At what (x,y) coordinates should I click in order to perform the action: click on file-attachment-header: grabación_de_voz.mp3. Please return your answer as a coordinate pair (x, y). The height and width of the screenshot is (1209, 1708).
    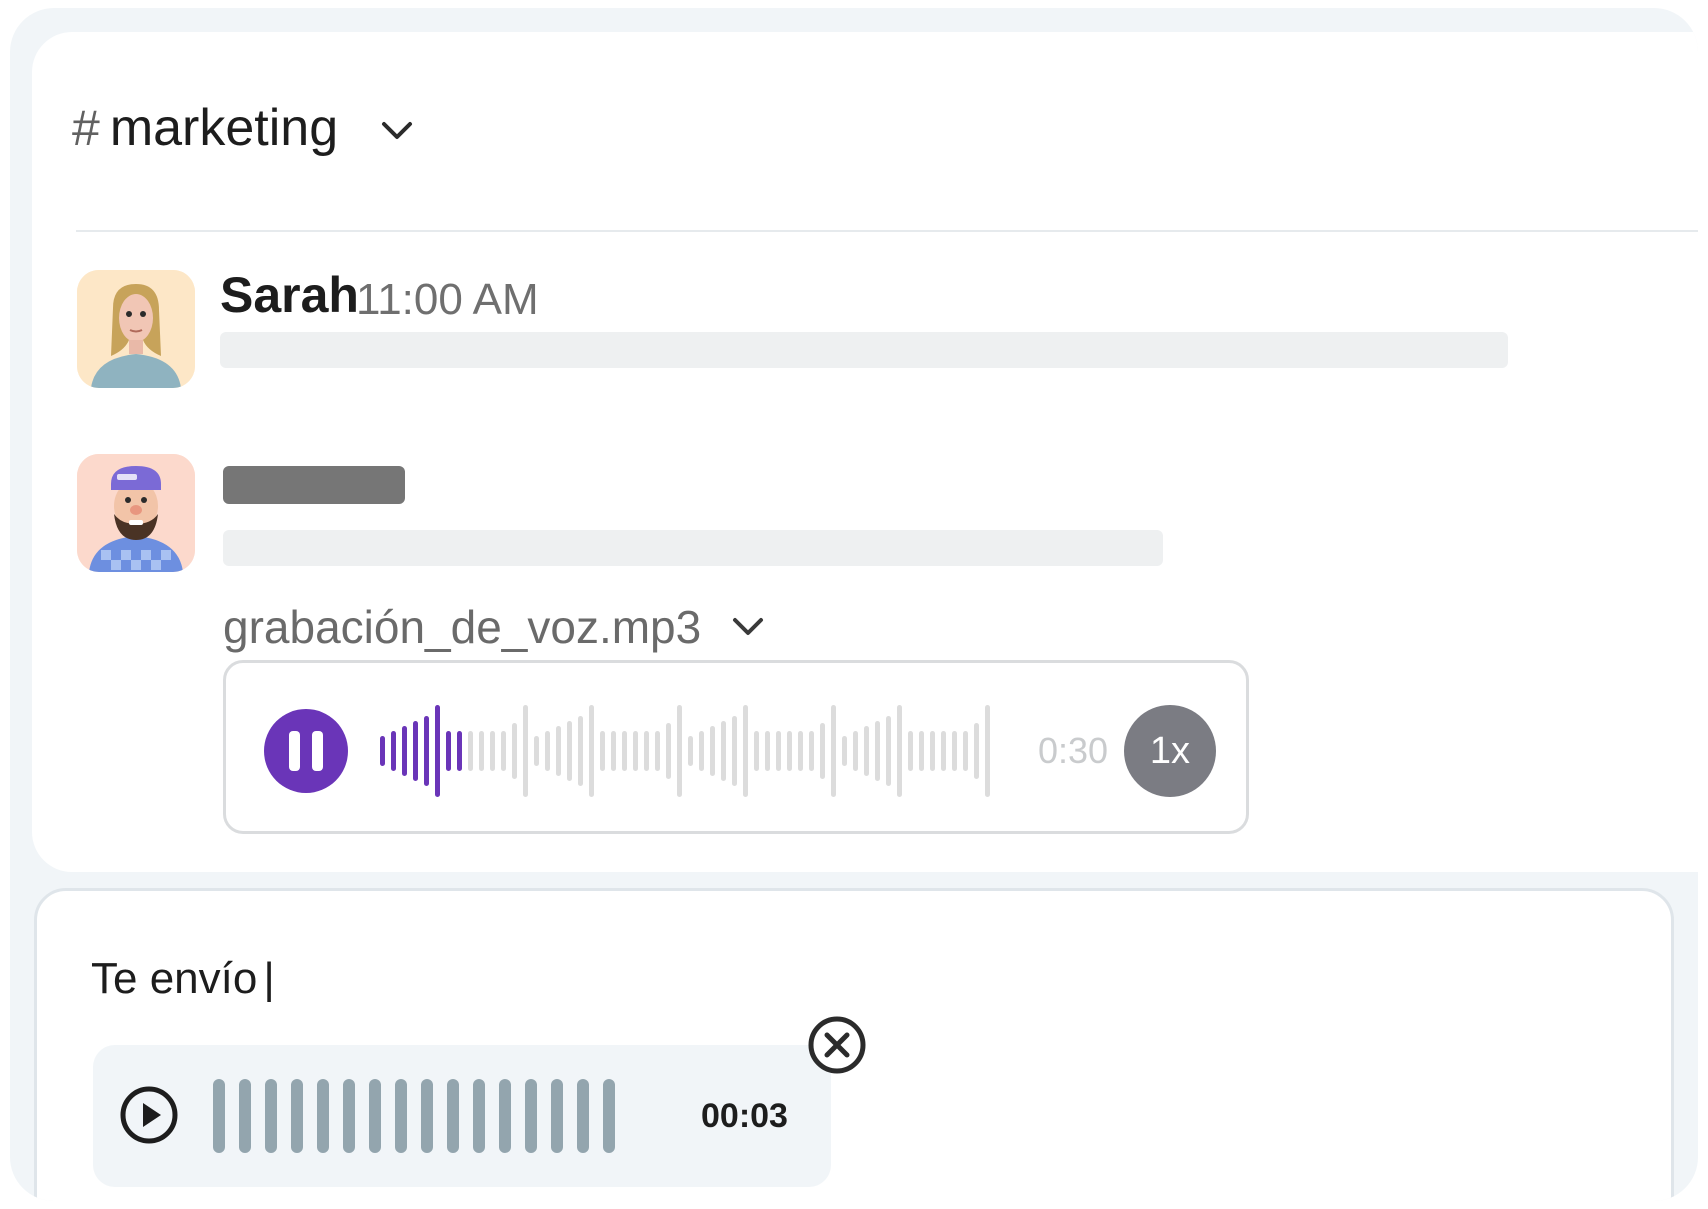
    Looking at the image, I should click on (494, 627).